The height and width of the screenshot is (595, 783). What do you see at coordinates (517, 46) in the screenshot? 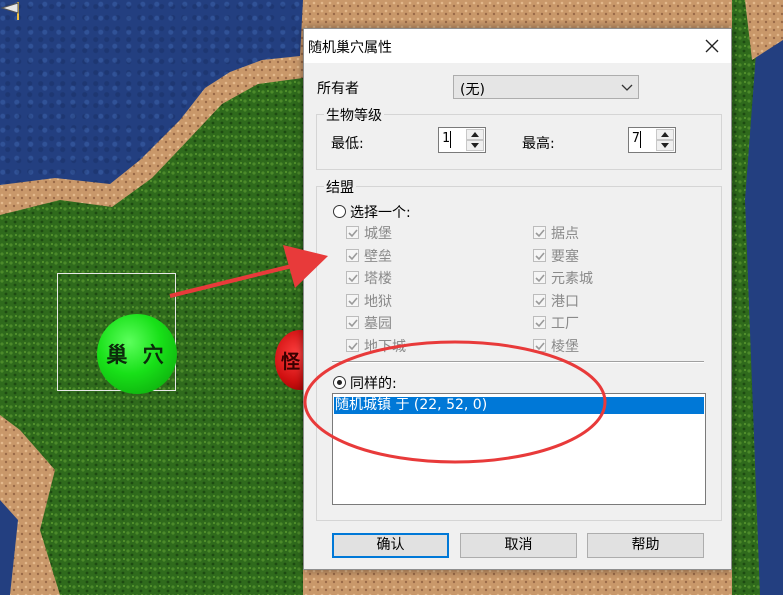
I see `title-bar: 随机巢穴属性` at bounding box center [517, 46].